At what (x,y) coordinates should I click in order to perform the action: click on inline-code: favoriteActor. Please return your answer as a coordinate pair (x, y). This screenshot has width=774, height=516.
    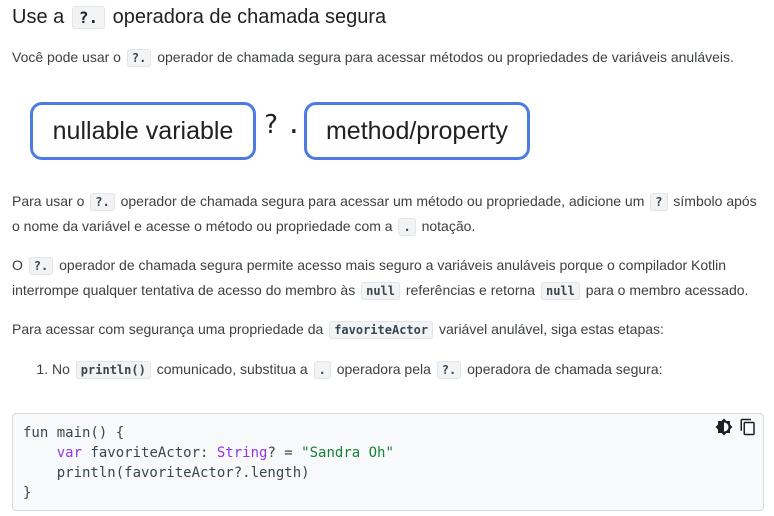
    Looking at the image, I should click on (381, 330).